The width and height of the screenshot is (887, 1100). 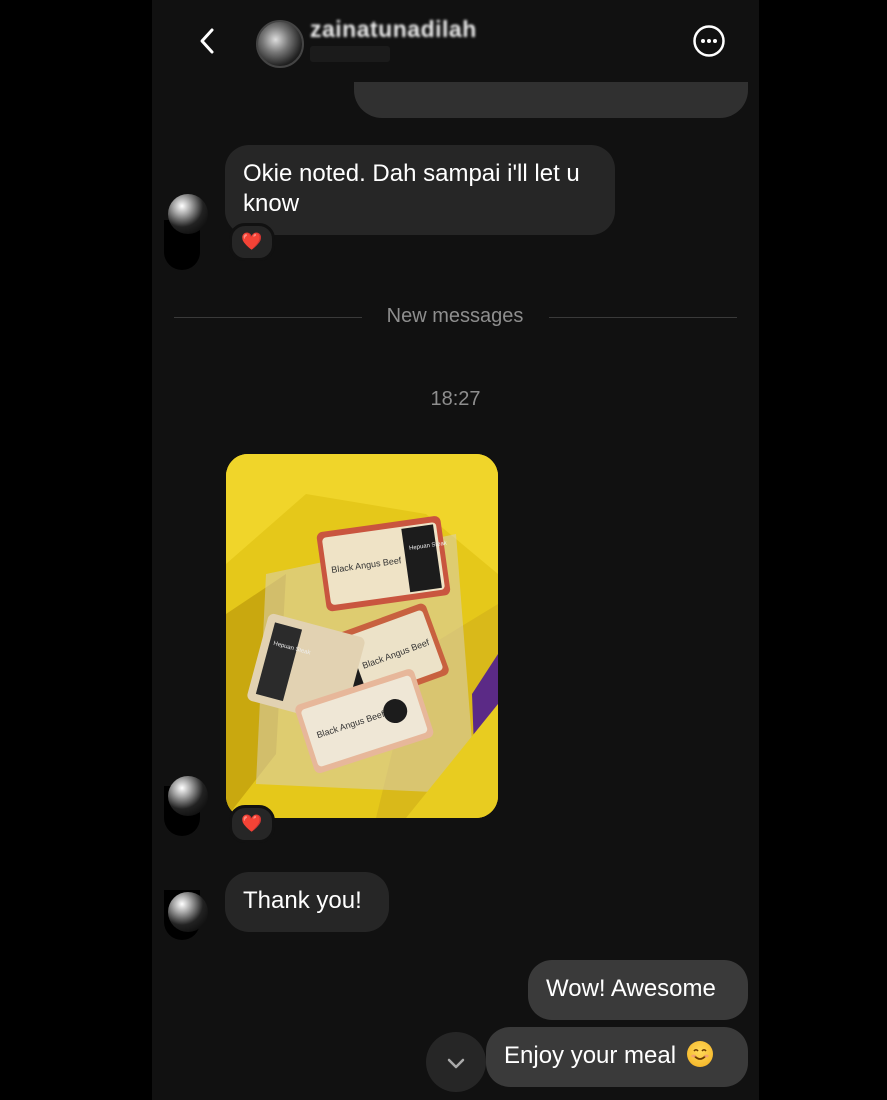 I want to click on incoming-message-bubble: Thank you!, so click(x=307, y=902).